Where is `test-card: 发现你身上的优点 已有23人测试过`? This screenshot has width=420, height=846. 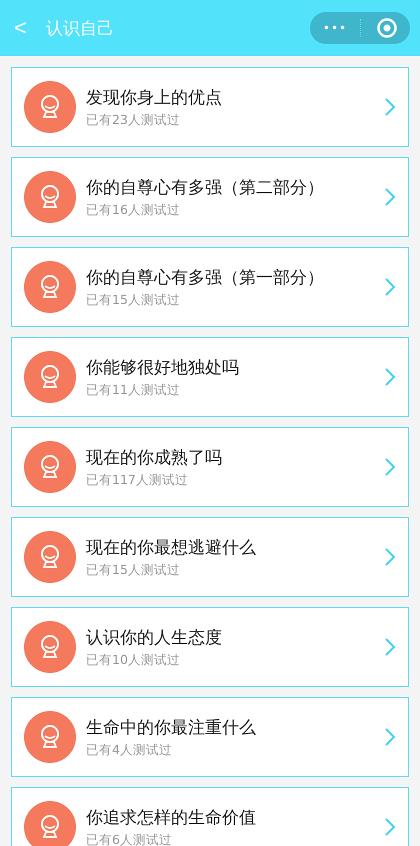
test-card: 发现你身上的优点 已有23人测试过 is located at coordinates (210, 107).